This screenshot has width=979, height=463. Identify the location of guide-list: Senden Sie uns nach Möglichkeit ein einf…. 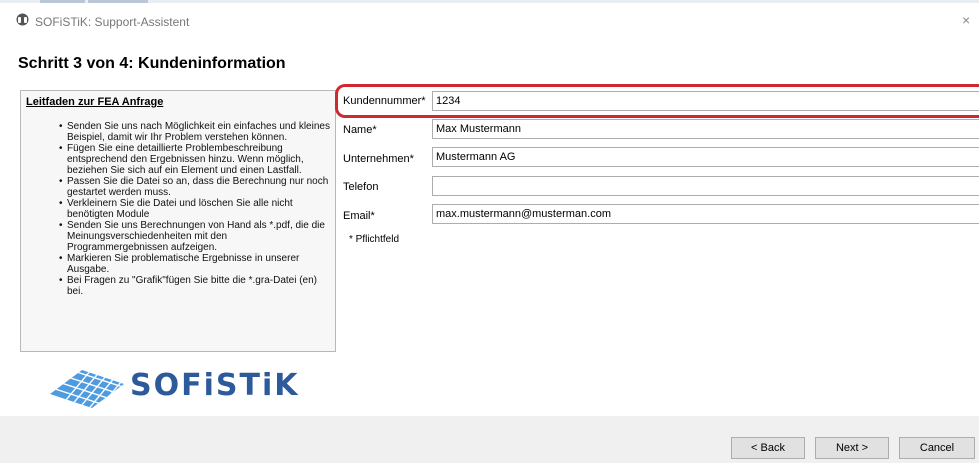
(195, 209).